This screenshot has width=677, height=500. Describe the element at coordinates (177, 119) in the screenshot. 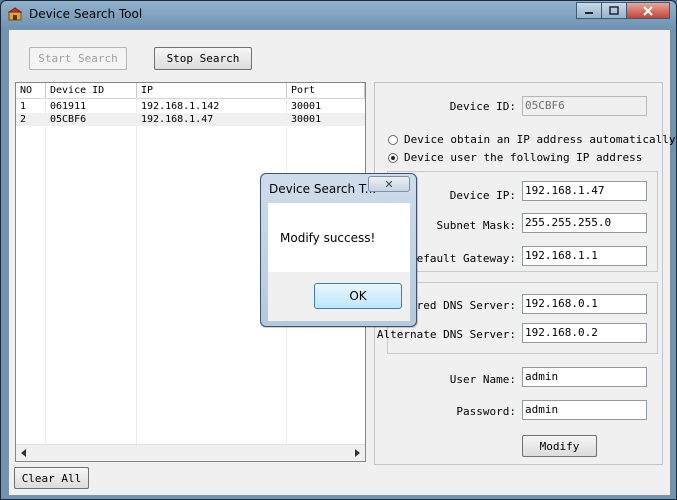

I see `cell-ip: 192.168.1.47` at that location.